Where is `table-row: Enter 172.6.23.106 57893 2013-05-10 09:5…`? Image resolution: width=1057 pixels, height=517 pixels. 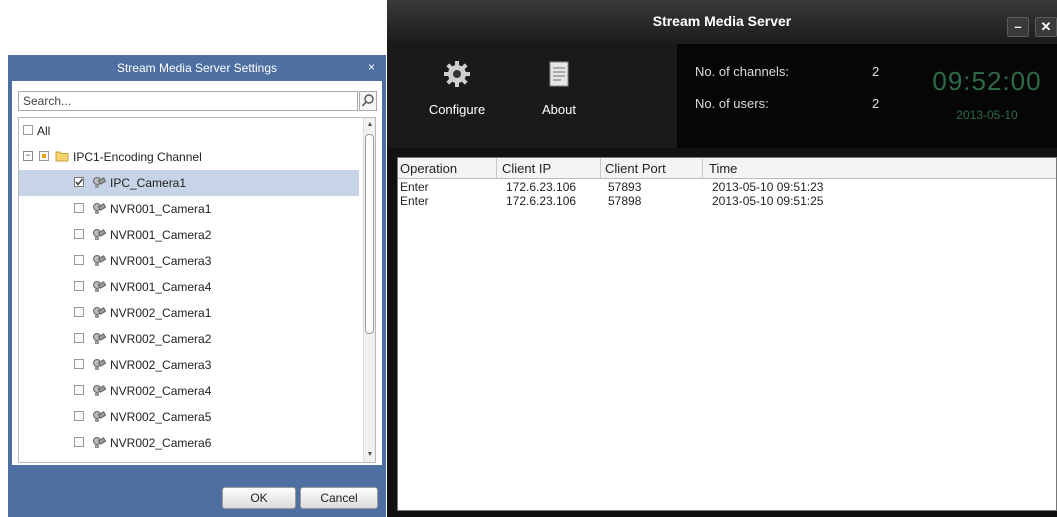 table-row: Enter 172.6.23.106 57893 2013-05-10 09:5… is located at coordinates (727, 187).